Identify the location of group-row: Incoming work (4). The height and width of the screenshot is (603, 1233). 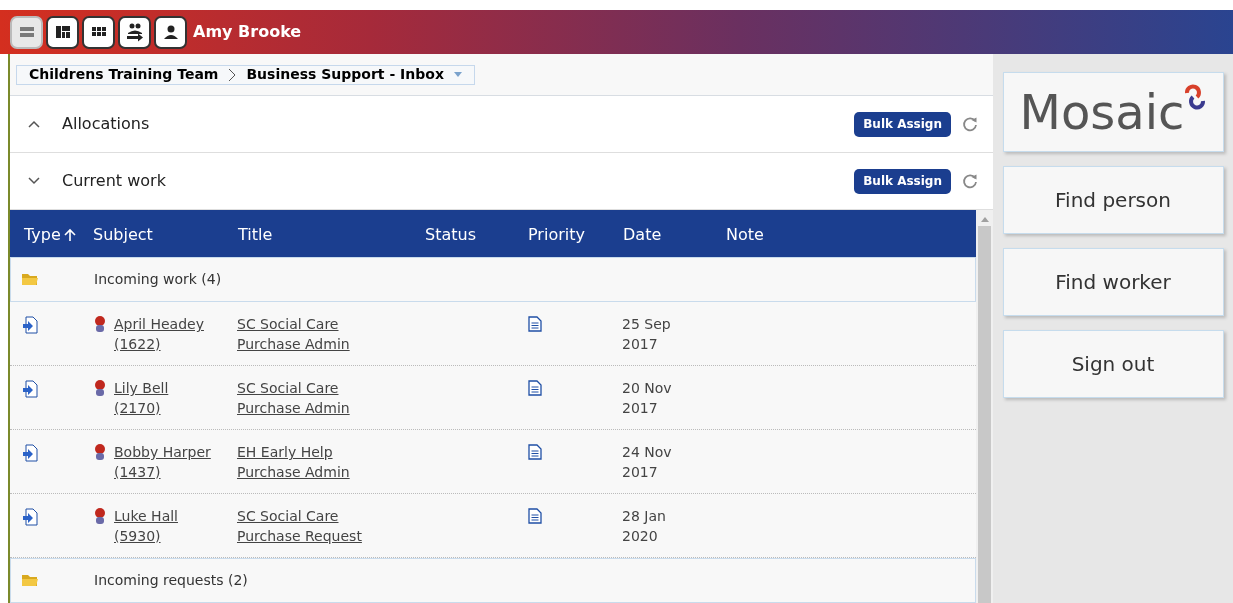
(493, 279).